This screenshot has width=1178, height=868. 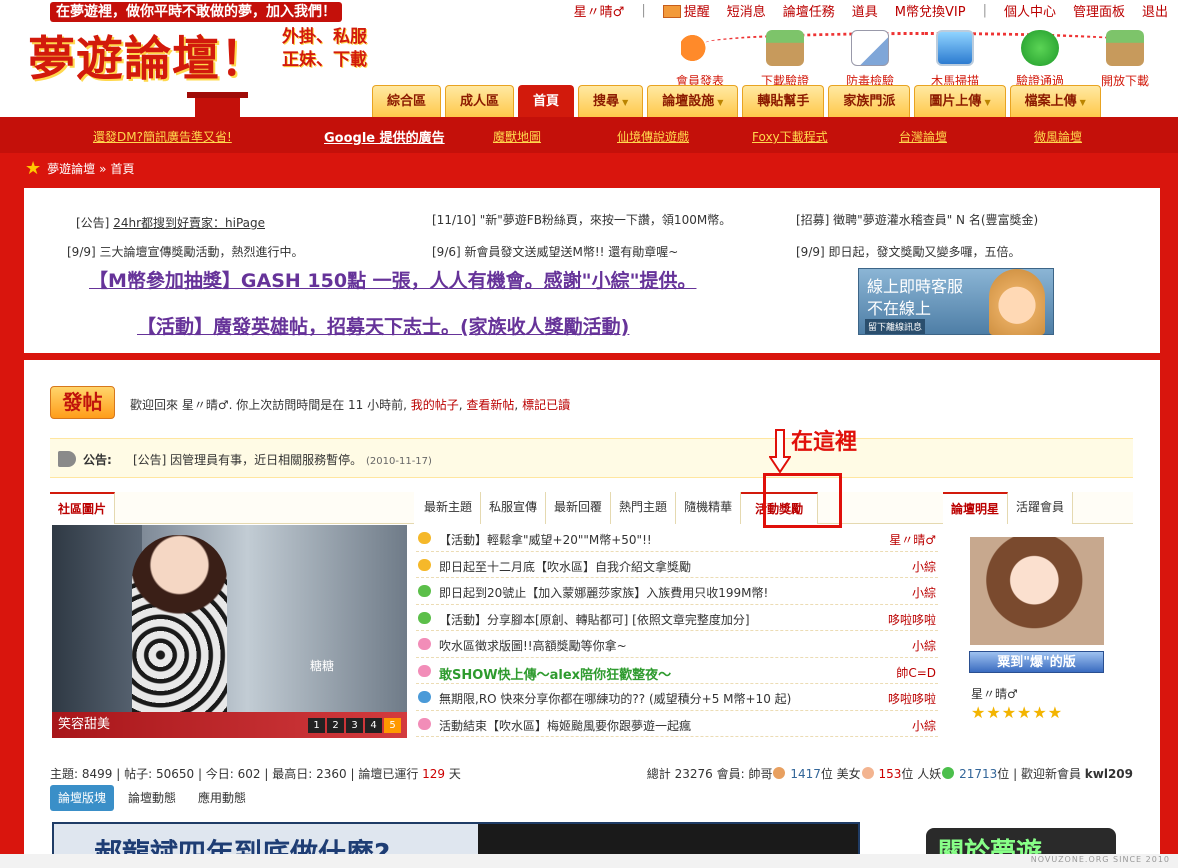 What do you see at coordinates (424, 670) in the screenshot?
I see `thread-bullet-icon` at bounding box center [424, 670].